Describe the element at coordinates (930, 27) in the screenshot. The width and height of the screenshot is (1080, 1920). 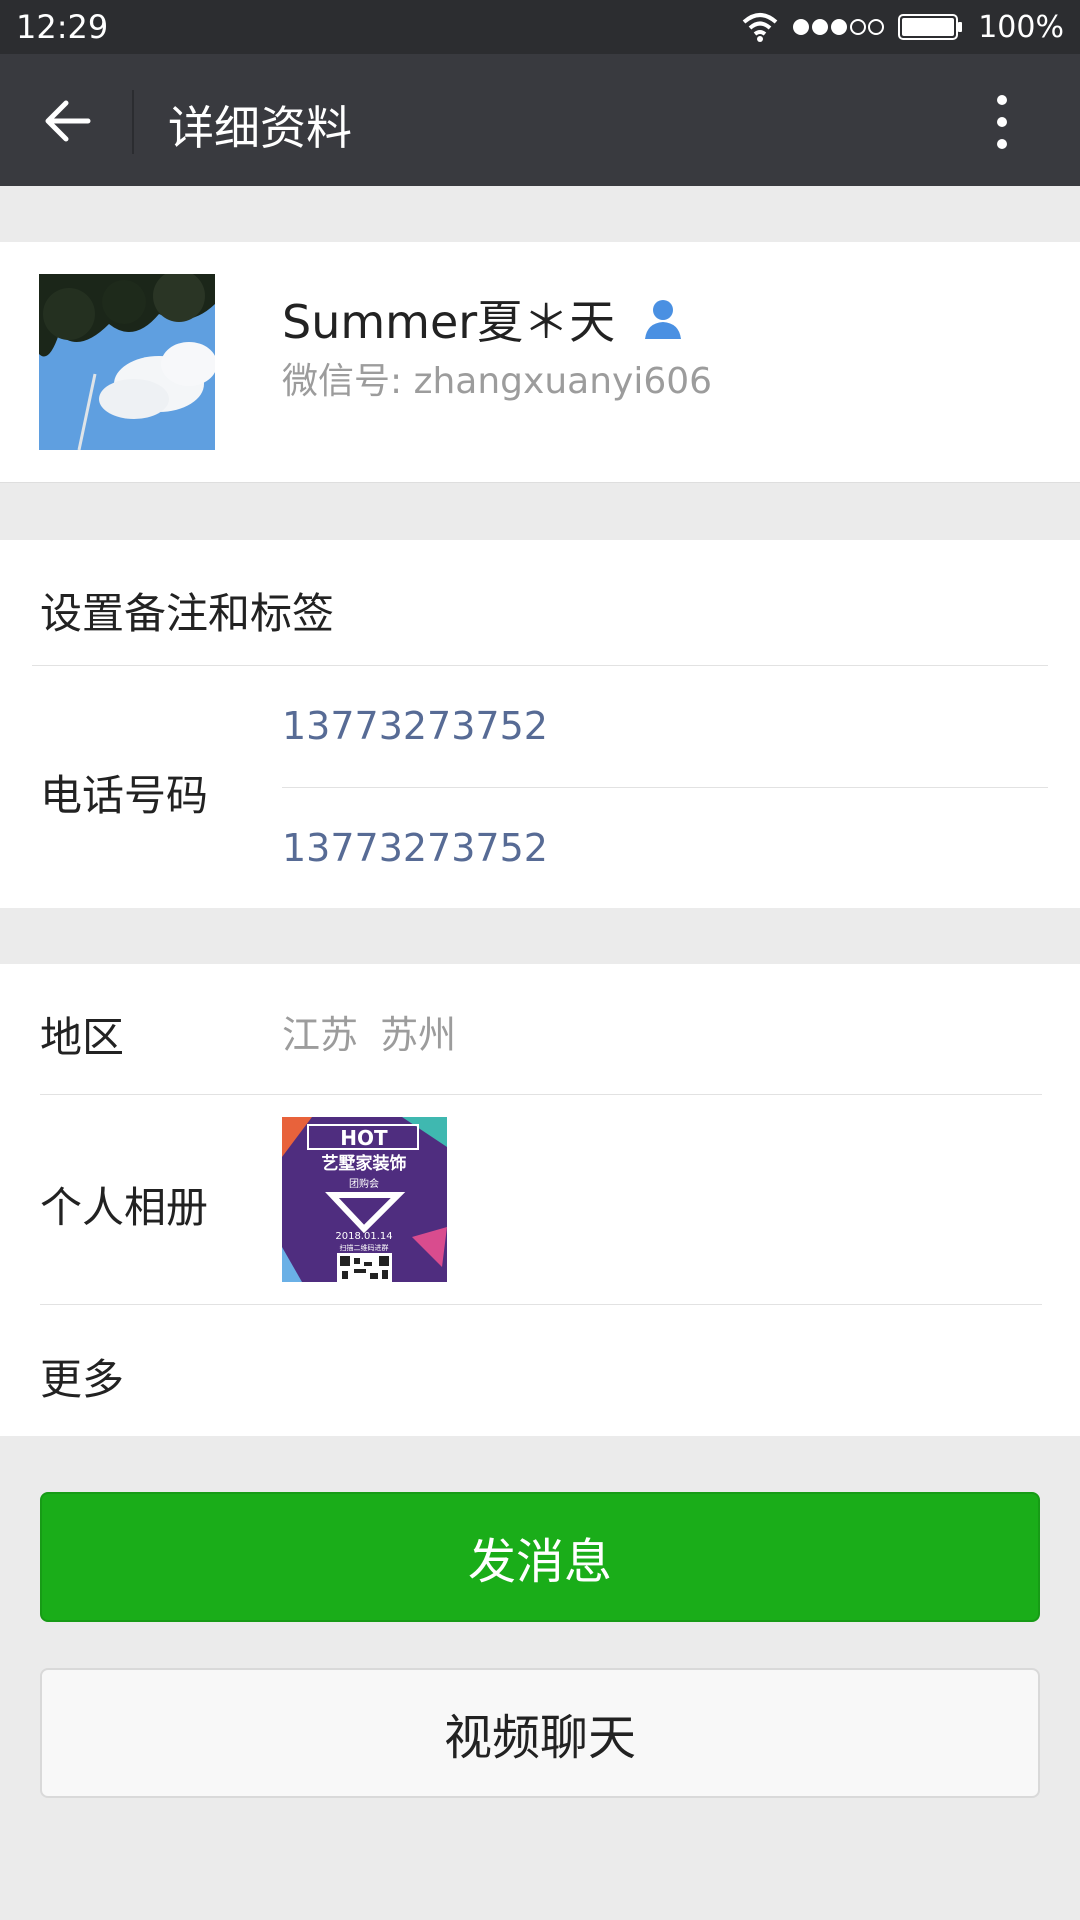
I see `battery-icon` at that location.